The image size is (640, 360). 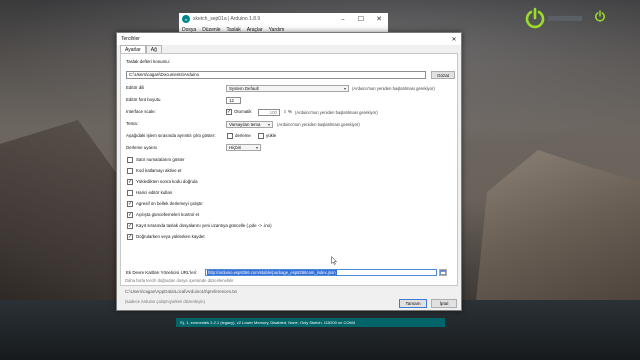 What do you see at coordinates (276, 75) in the screenshot?
I see `sketchbook-path-field: C:\Users\cagan\Documents\Arduino` at bounding box center [276, 75].